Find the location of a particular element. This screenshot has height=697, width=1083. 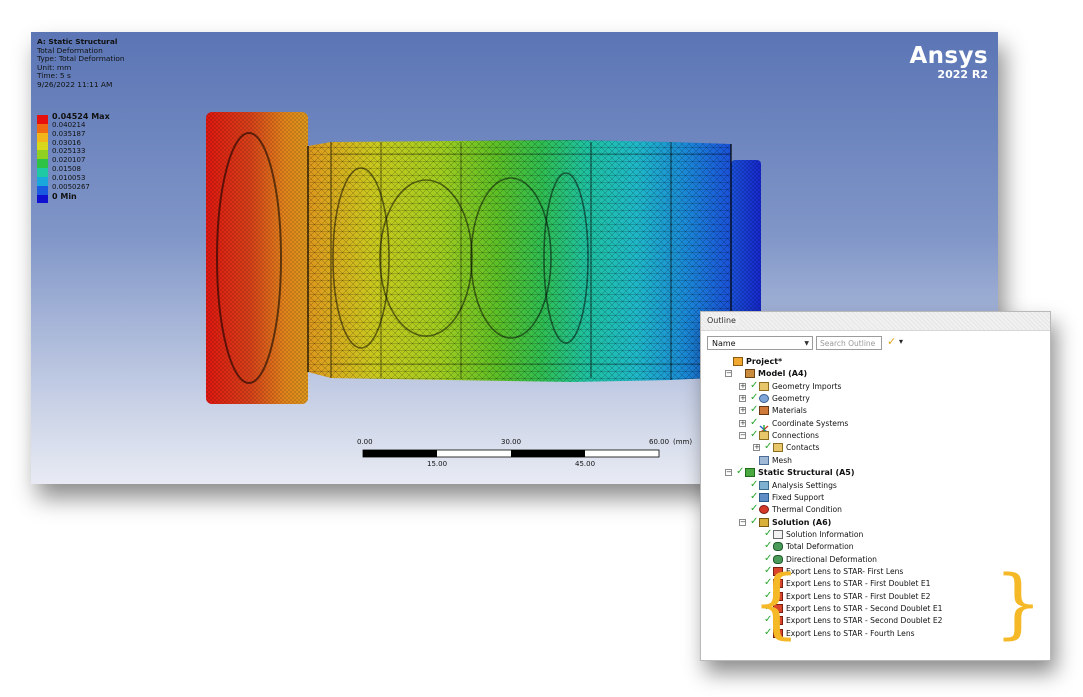

legend-label: 0.04524 Max is located at coordinates (81, 116).